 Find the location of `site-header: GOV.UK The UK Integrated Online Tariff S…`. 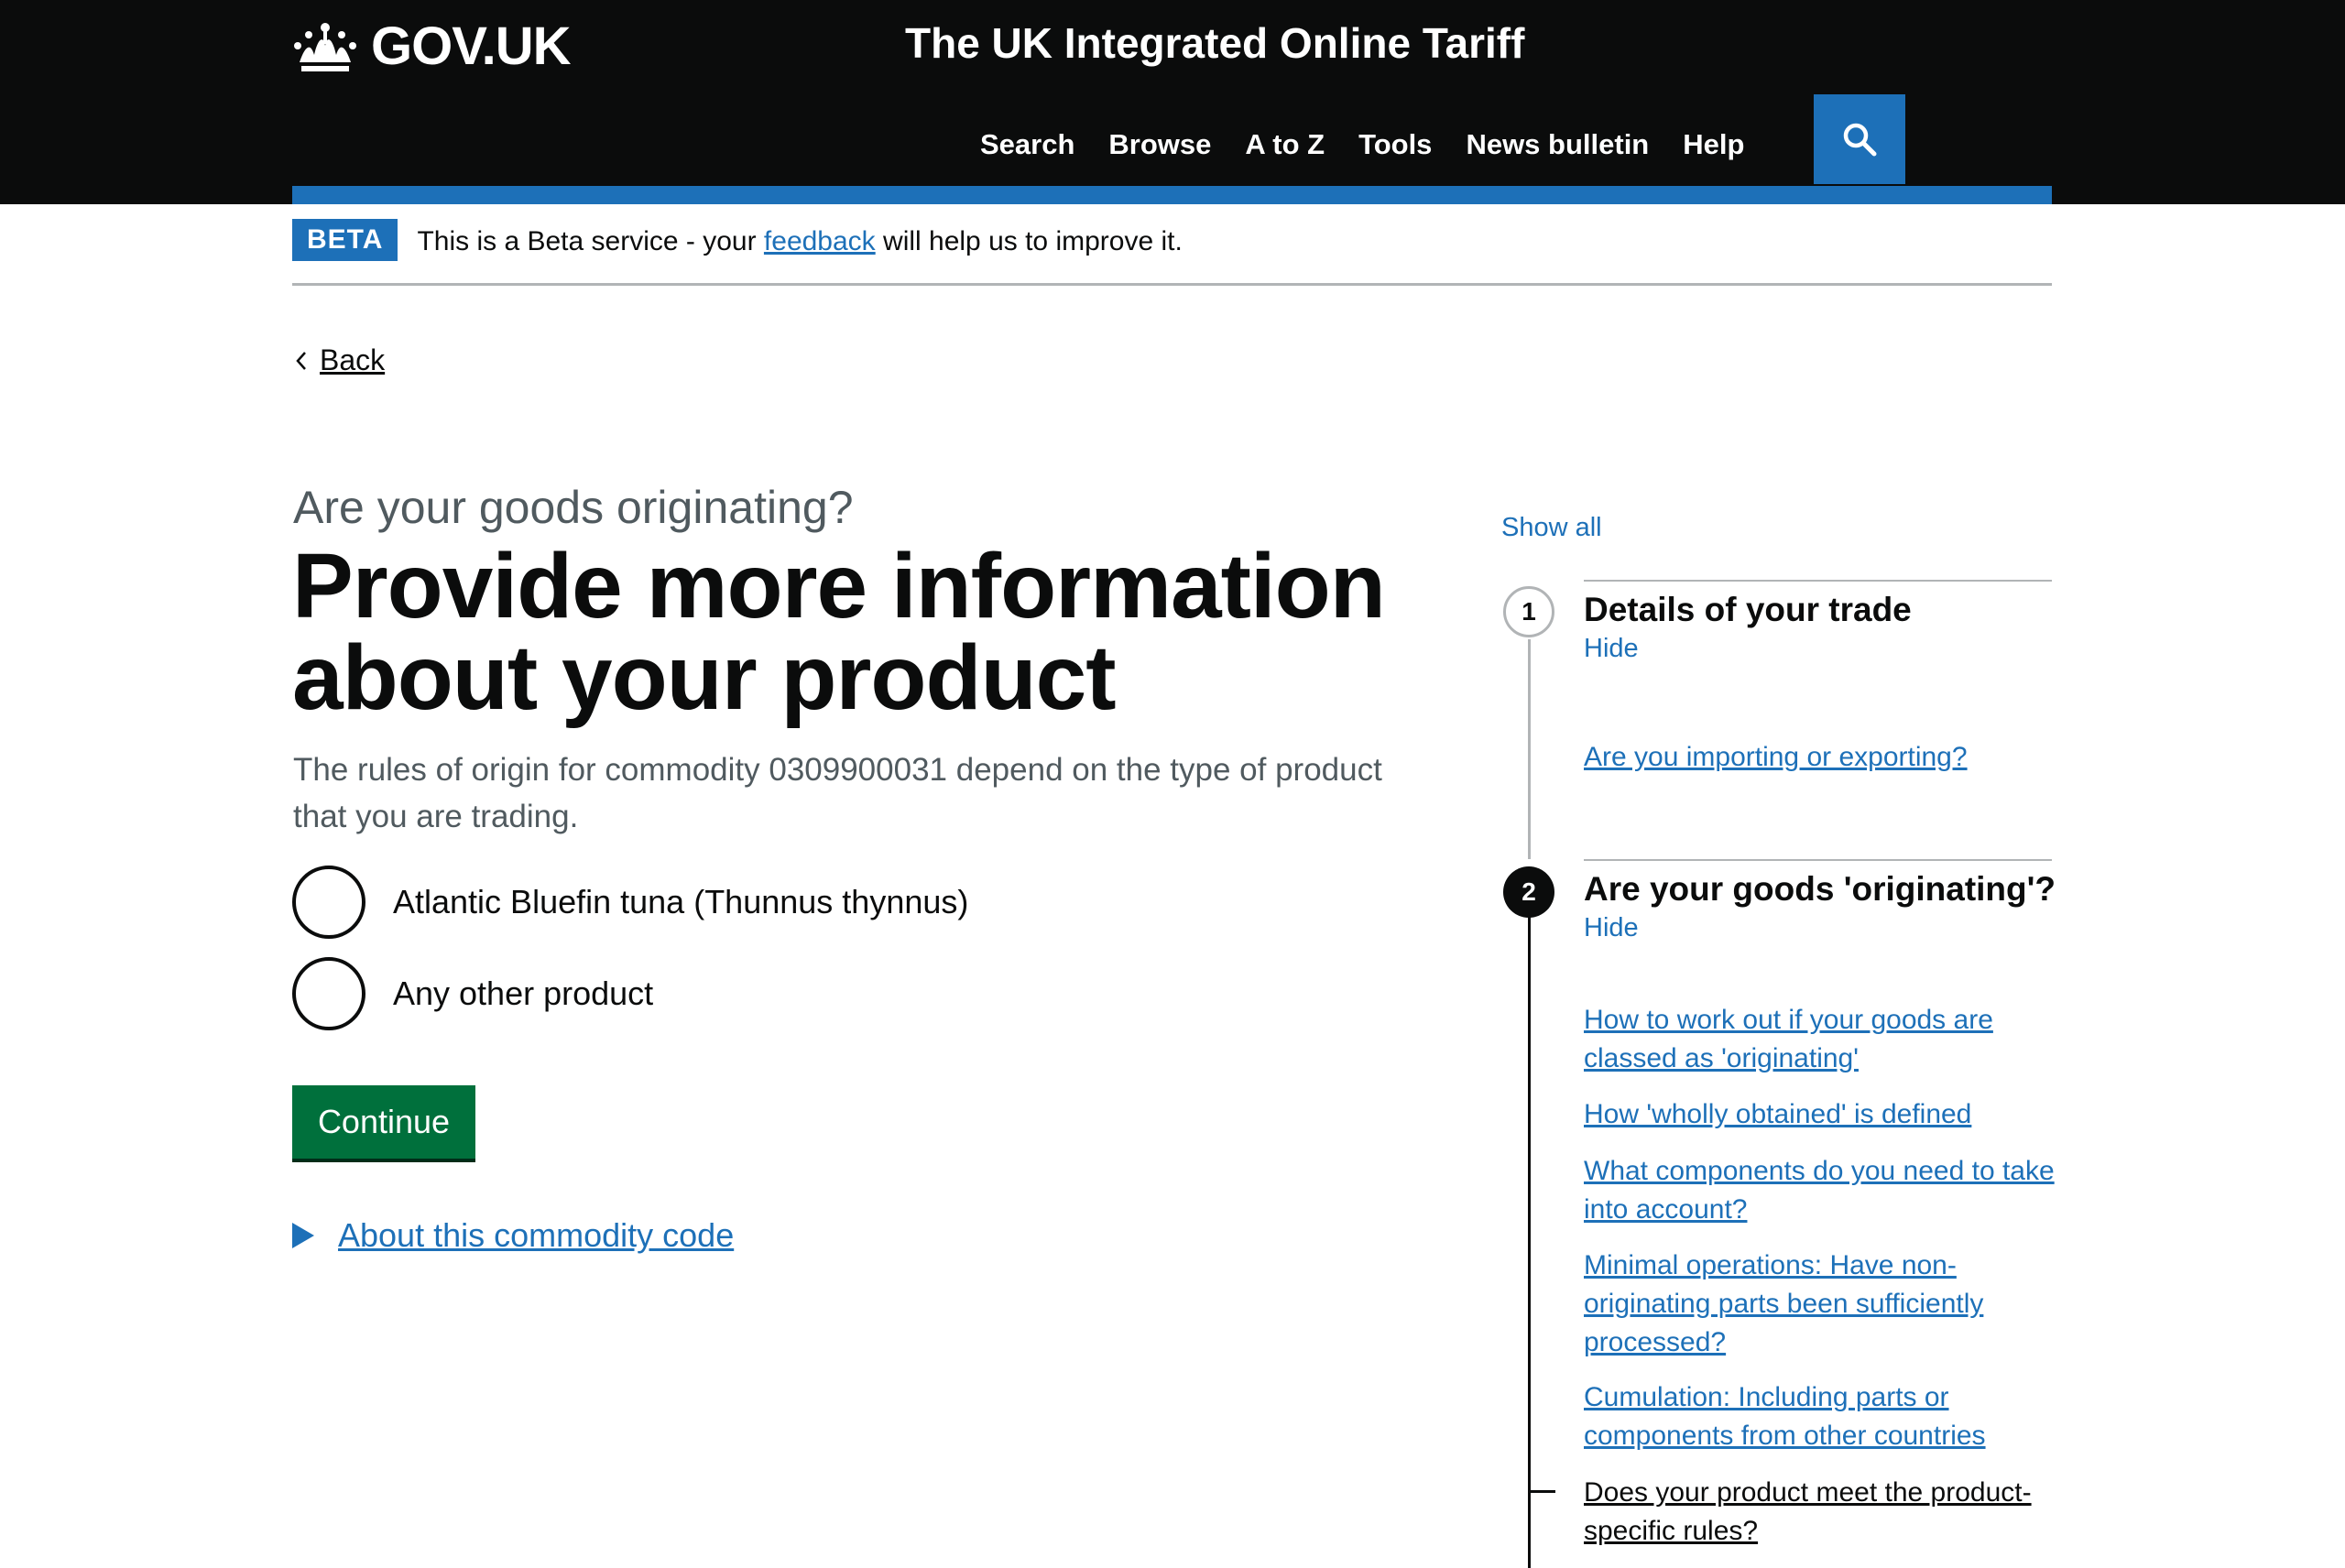

site-header: GOV.UK The UK Integrated Online Tariff S… is located at coordinates (1172, 102).